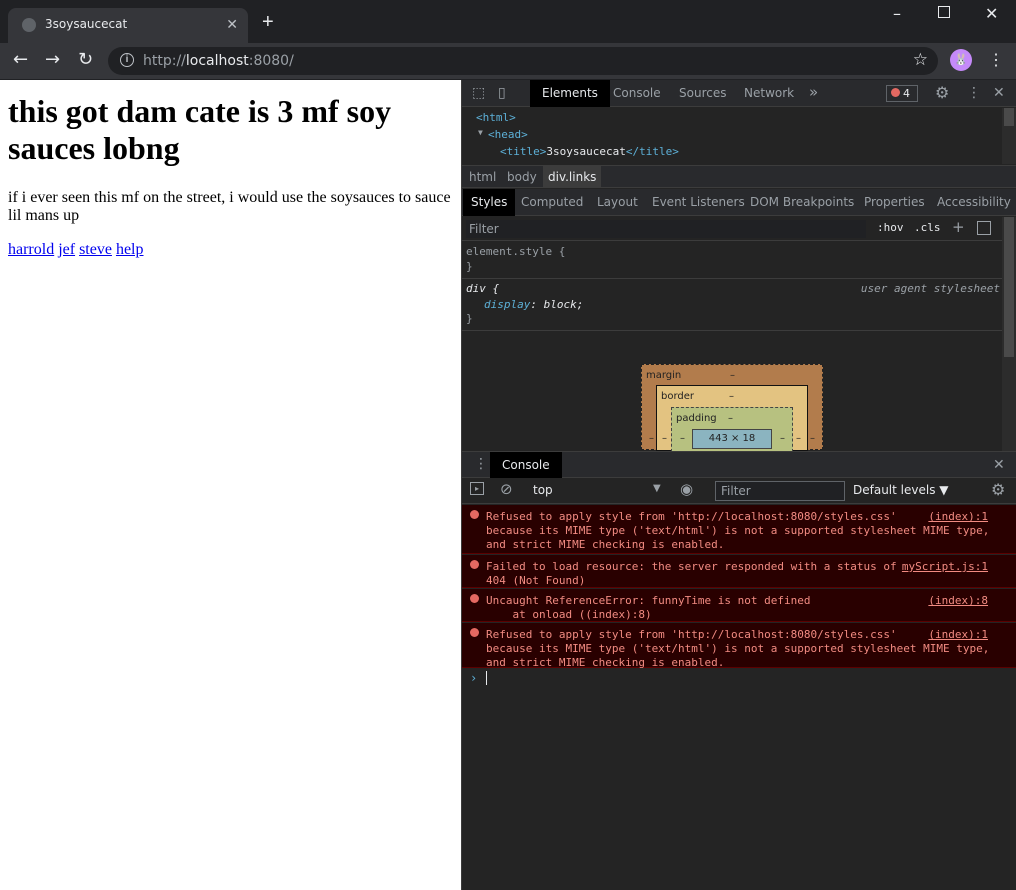 The width and height of the screenshot is (1016, 890). I want to click on live-expression-eye-icon: ◉, so click(686, 489).